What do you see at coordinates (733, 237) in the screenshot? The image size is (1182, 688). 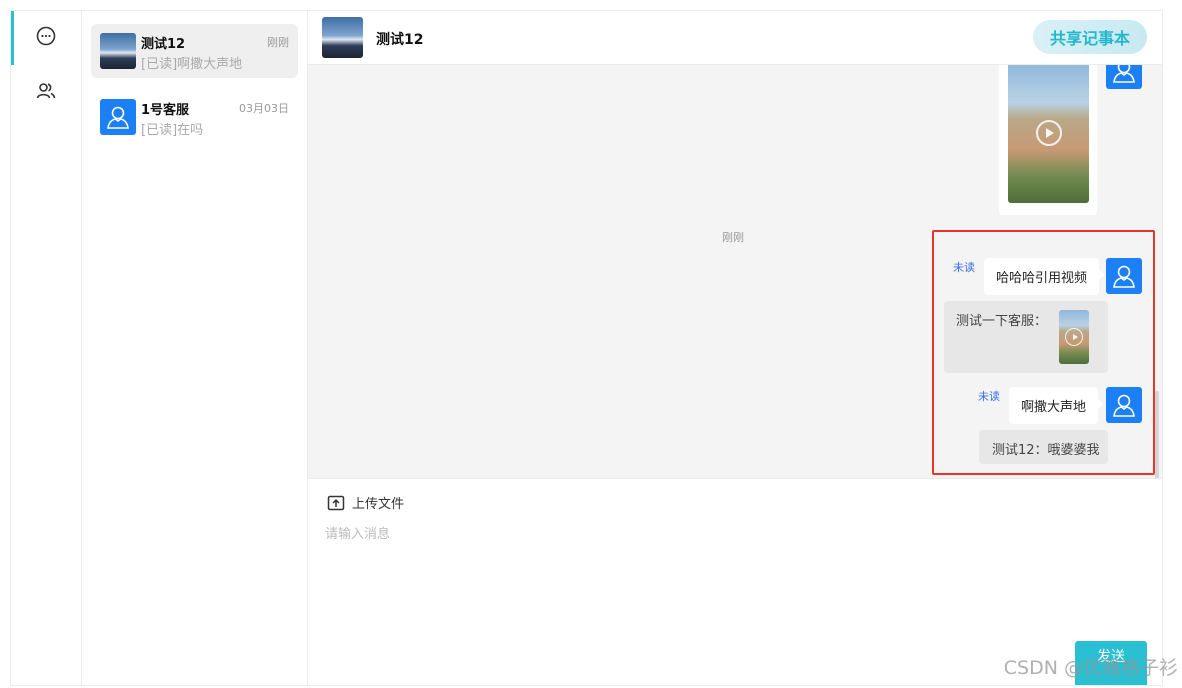 I see `time-separator: 刚刚` at bounding box center [733, 237].